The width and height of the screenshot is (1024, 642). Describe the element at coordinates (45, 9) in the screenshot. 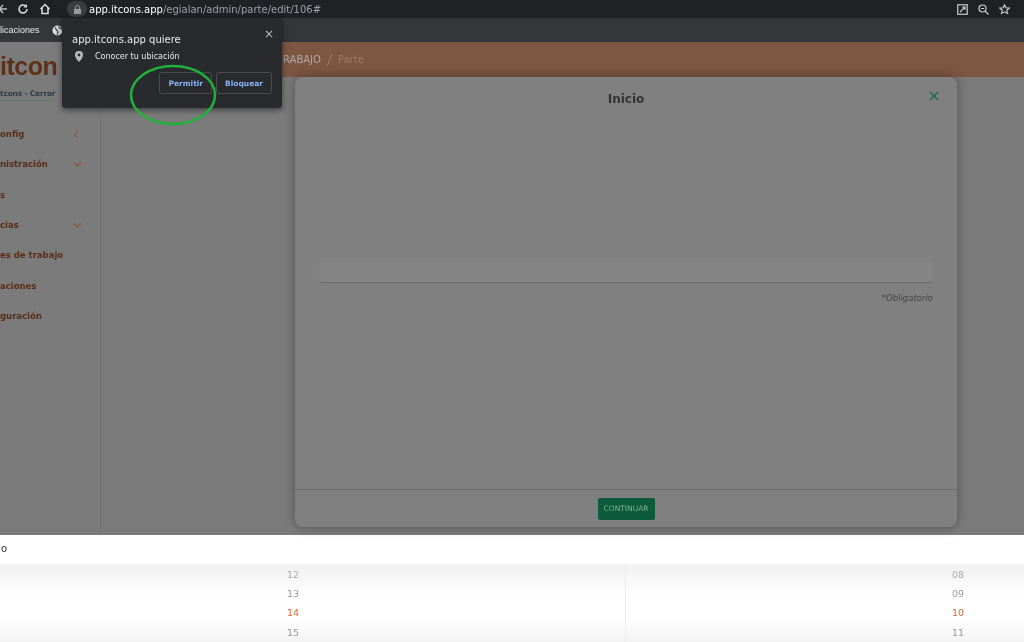

I see `home-icon` at that location.